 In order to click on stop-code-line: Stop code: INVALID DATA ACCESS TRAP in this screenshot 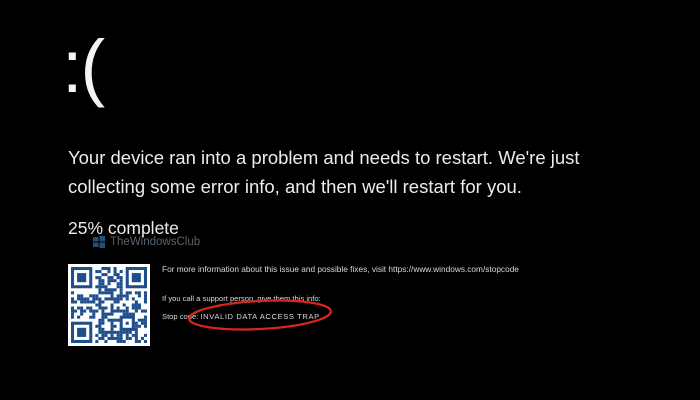, I will do `click(241, 316)`.